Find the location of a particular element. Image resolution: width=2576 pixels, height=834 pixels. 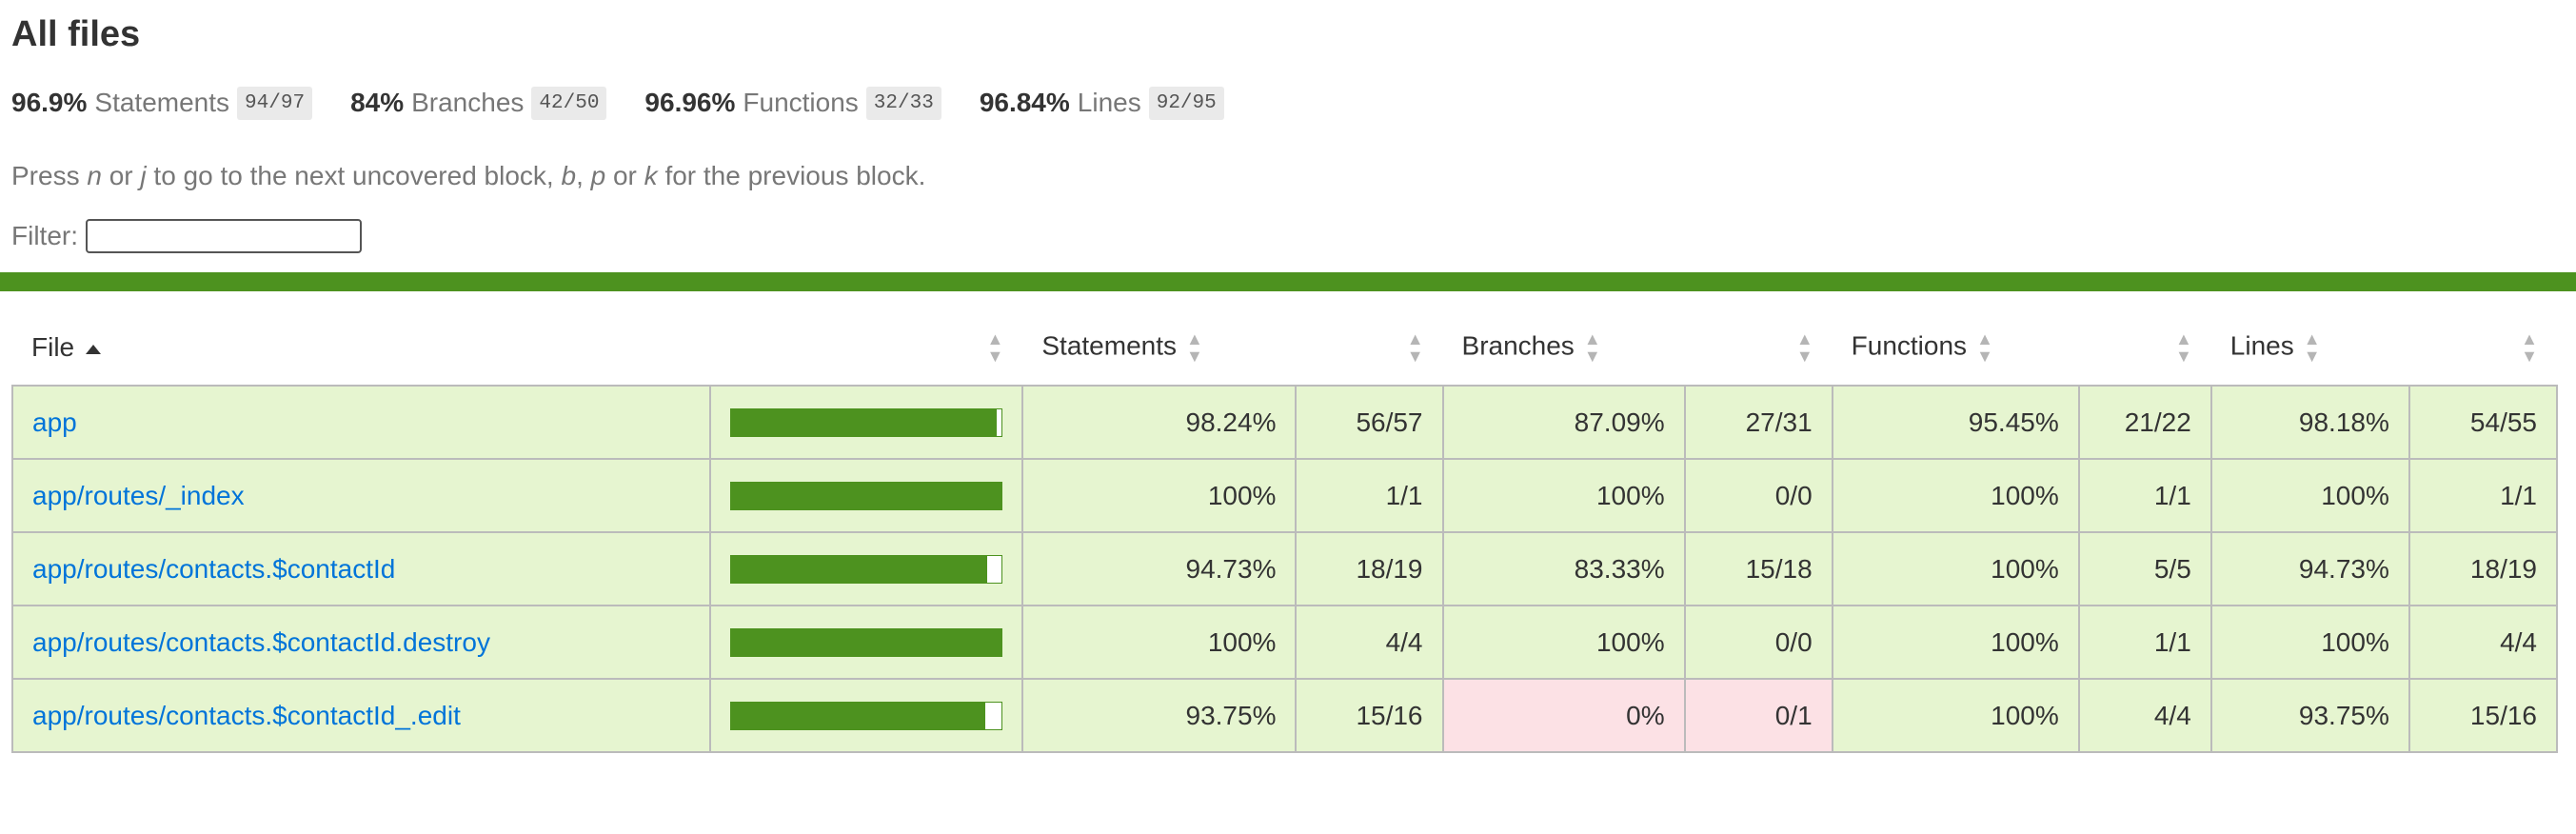

summary-fraction: 42/50 is located at coordinates (569, 103).